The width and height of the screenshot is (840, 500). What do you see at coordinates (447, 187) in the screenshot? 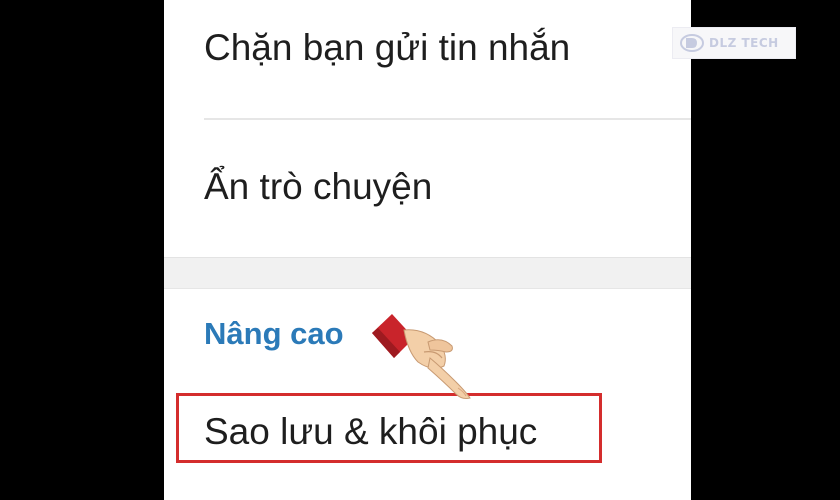
I see `hide-chat-item: Ẩn trò chuyện` at bounding box center [447, 187].